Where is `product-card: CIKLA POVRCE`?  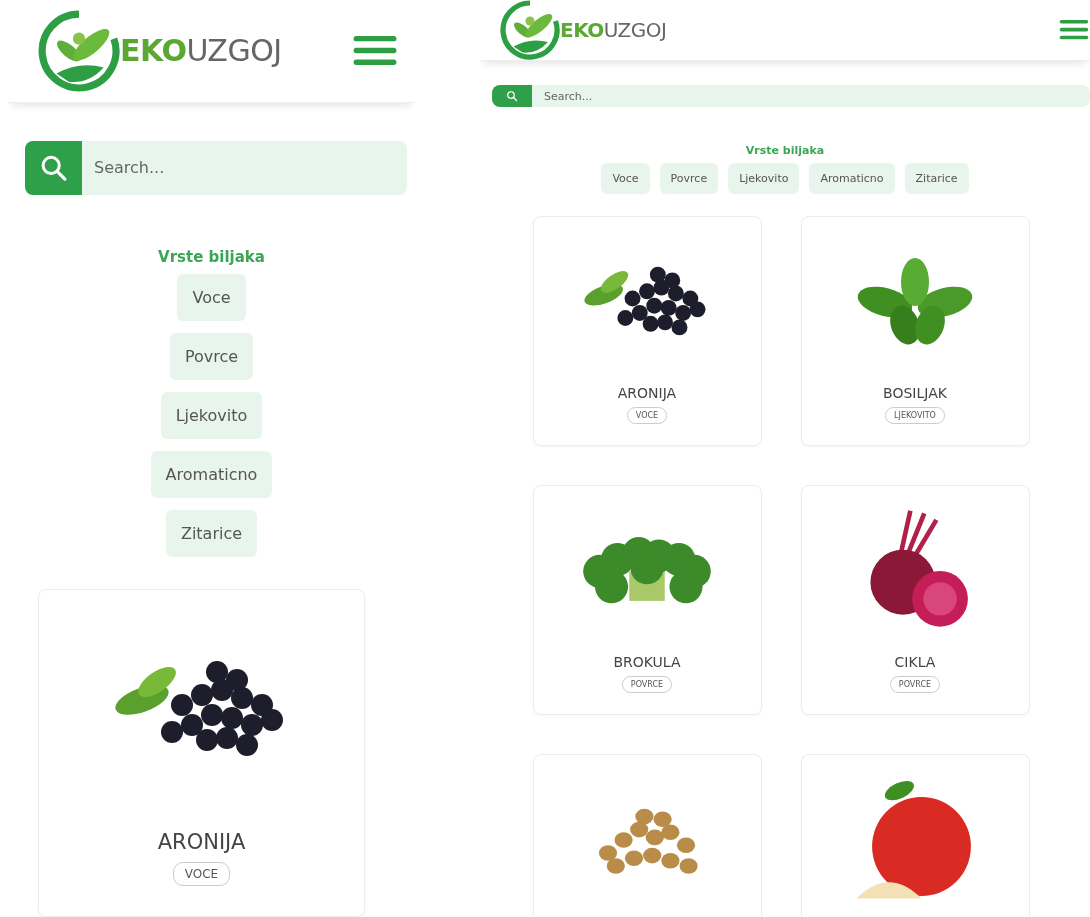 product-card: CIKLA POVRCE is located at coordinates (915, 600).